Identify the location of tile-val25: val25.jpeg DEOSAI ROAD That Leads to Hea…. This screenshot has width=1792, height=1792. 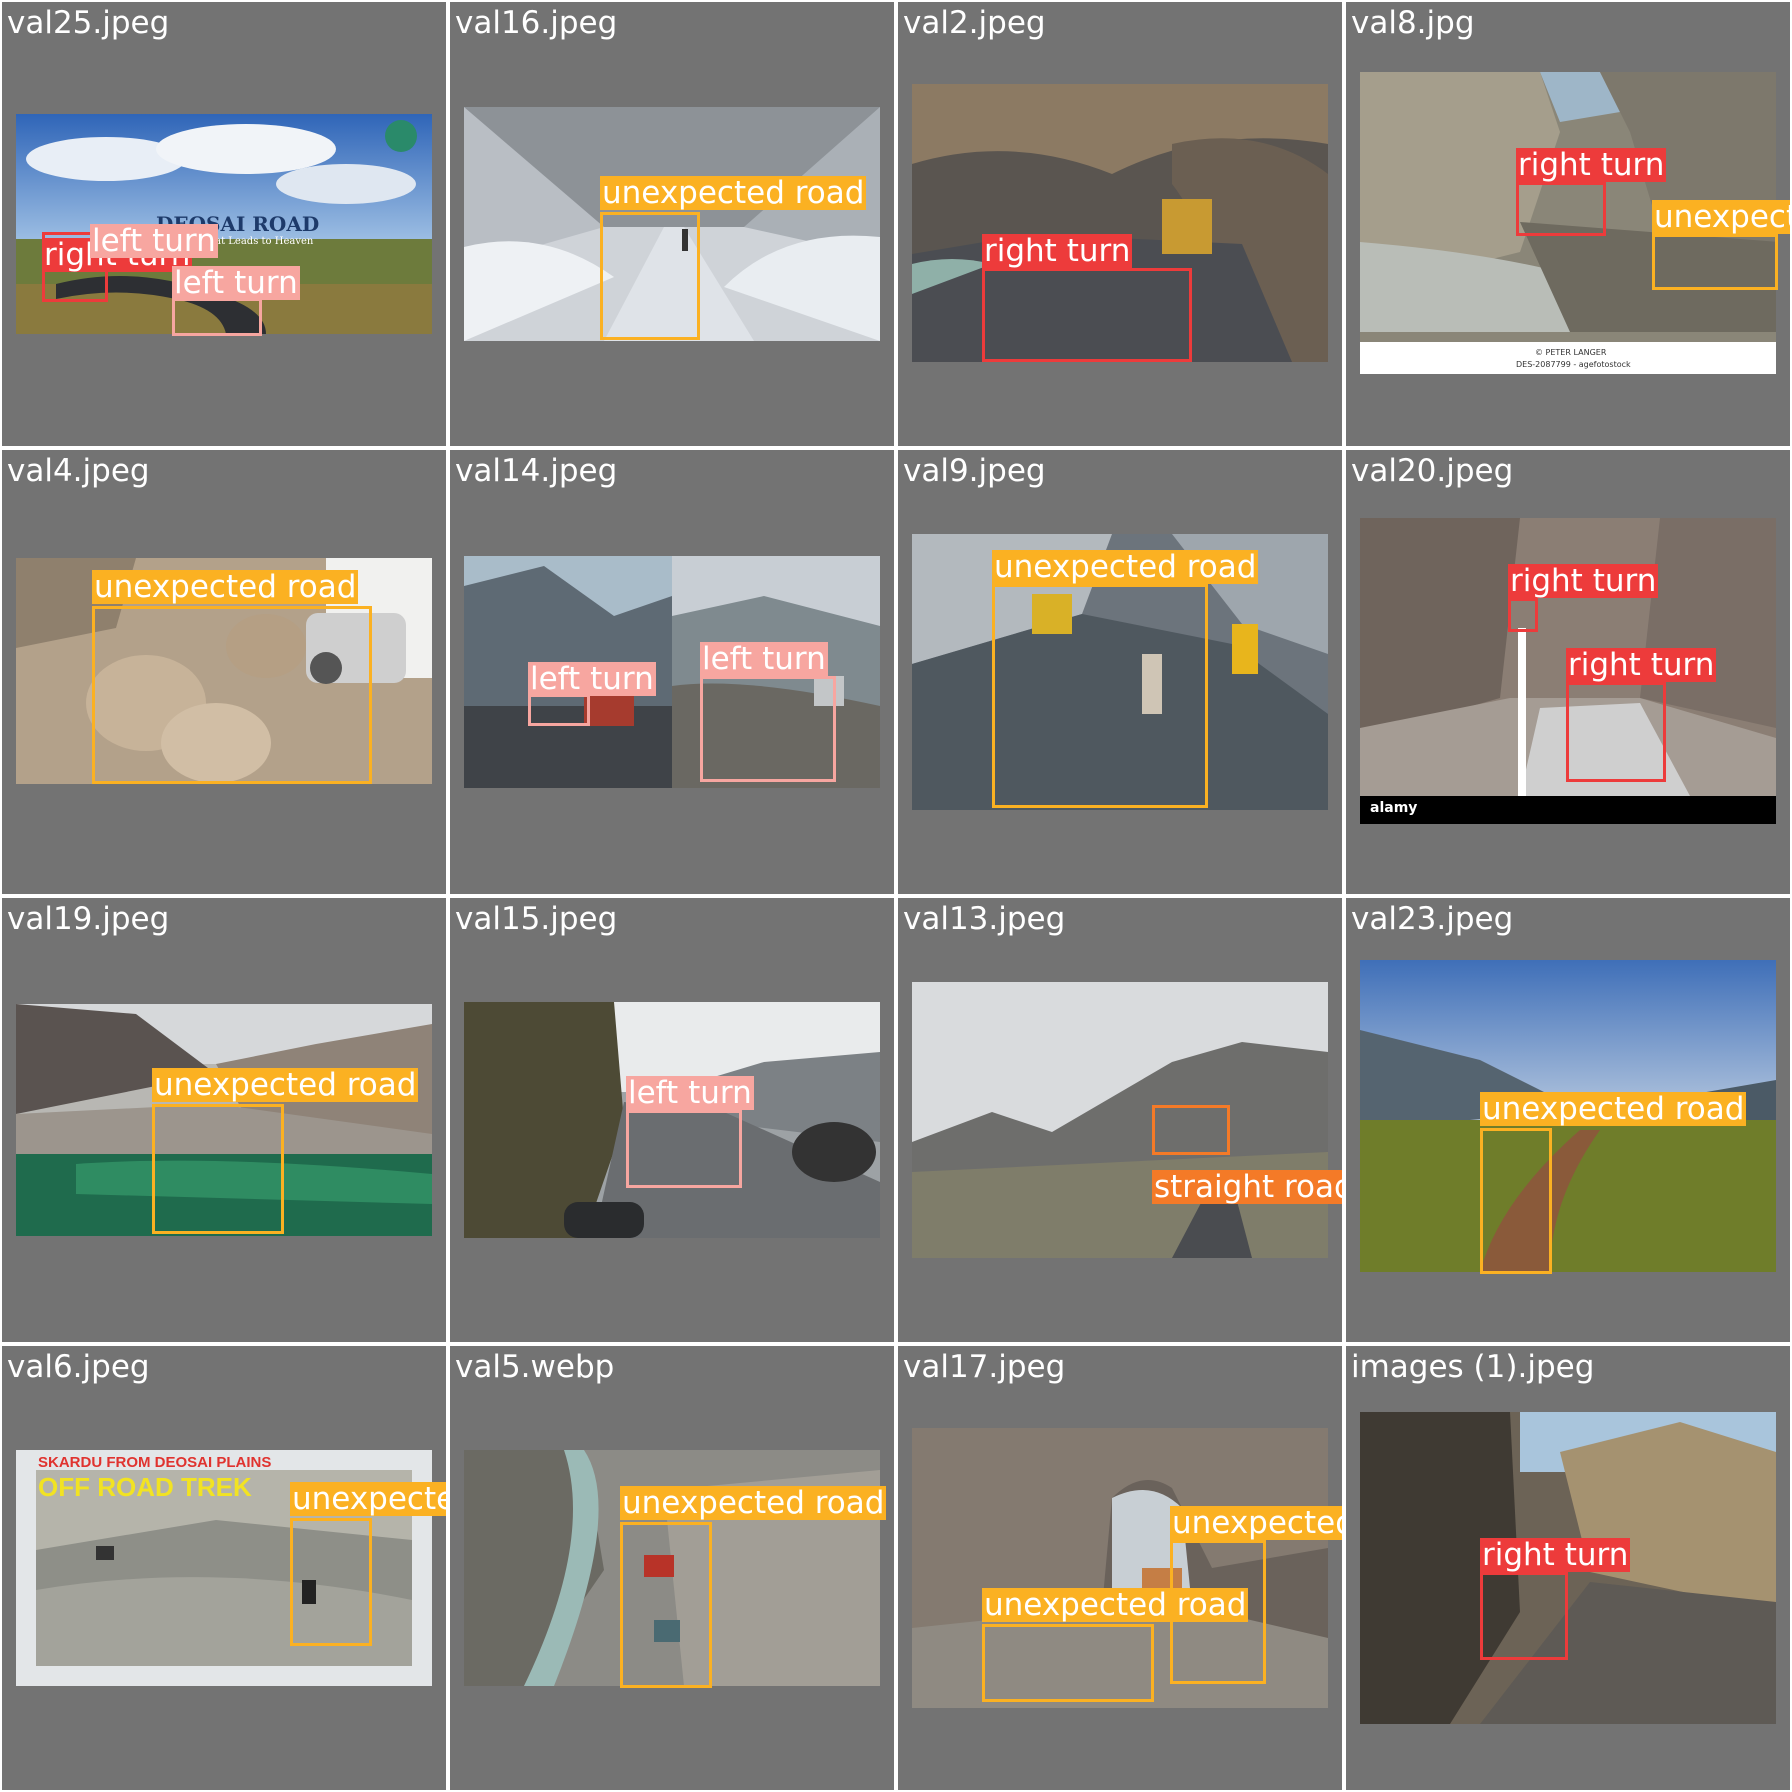
(224, 224).